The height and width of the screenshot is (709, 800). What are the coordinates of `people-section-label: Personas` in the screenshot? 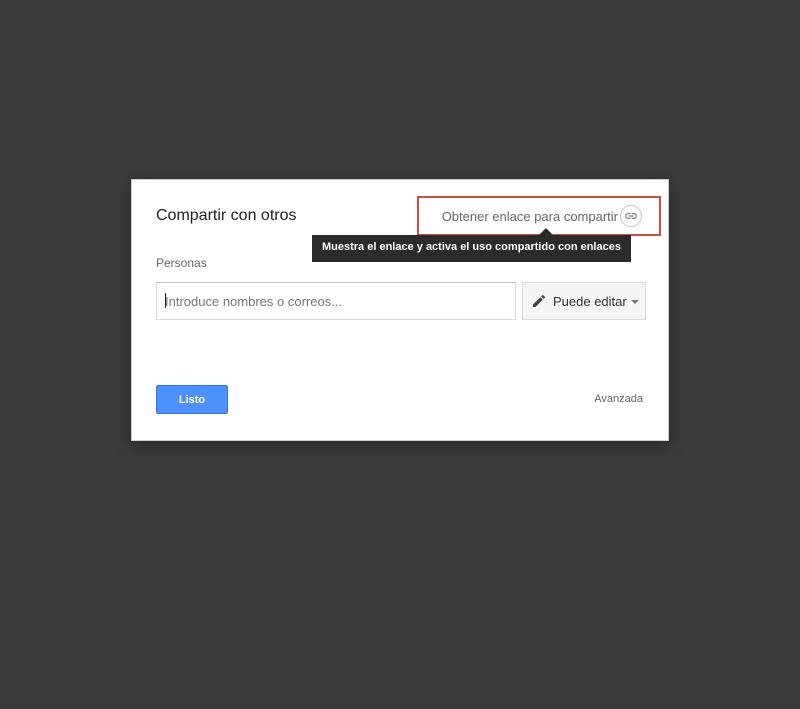 It's located at (181, 263).